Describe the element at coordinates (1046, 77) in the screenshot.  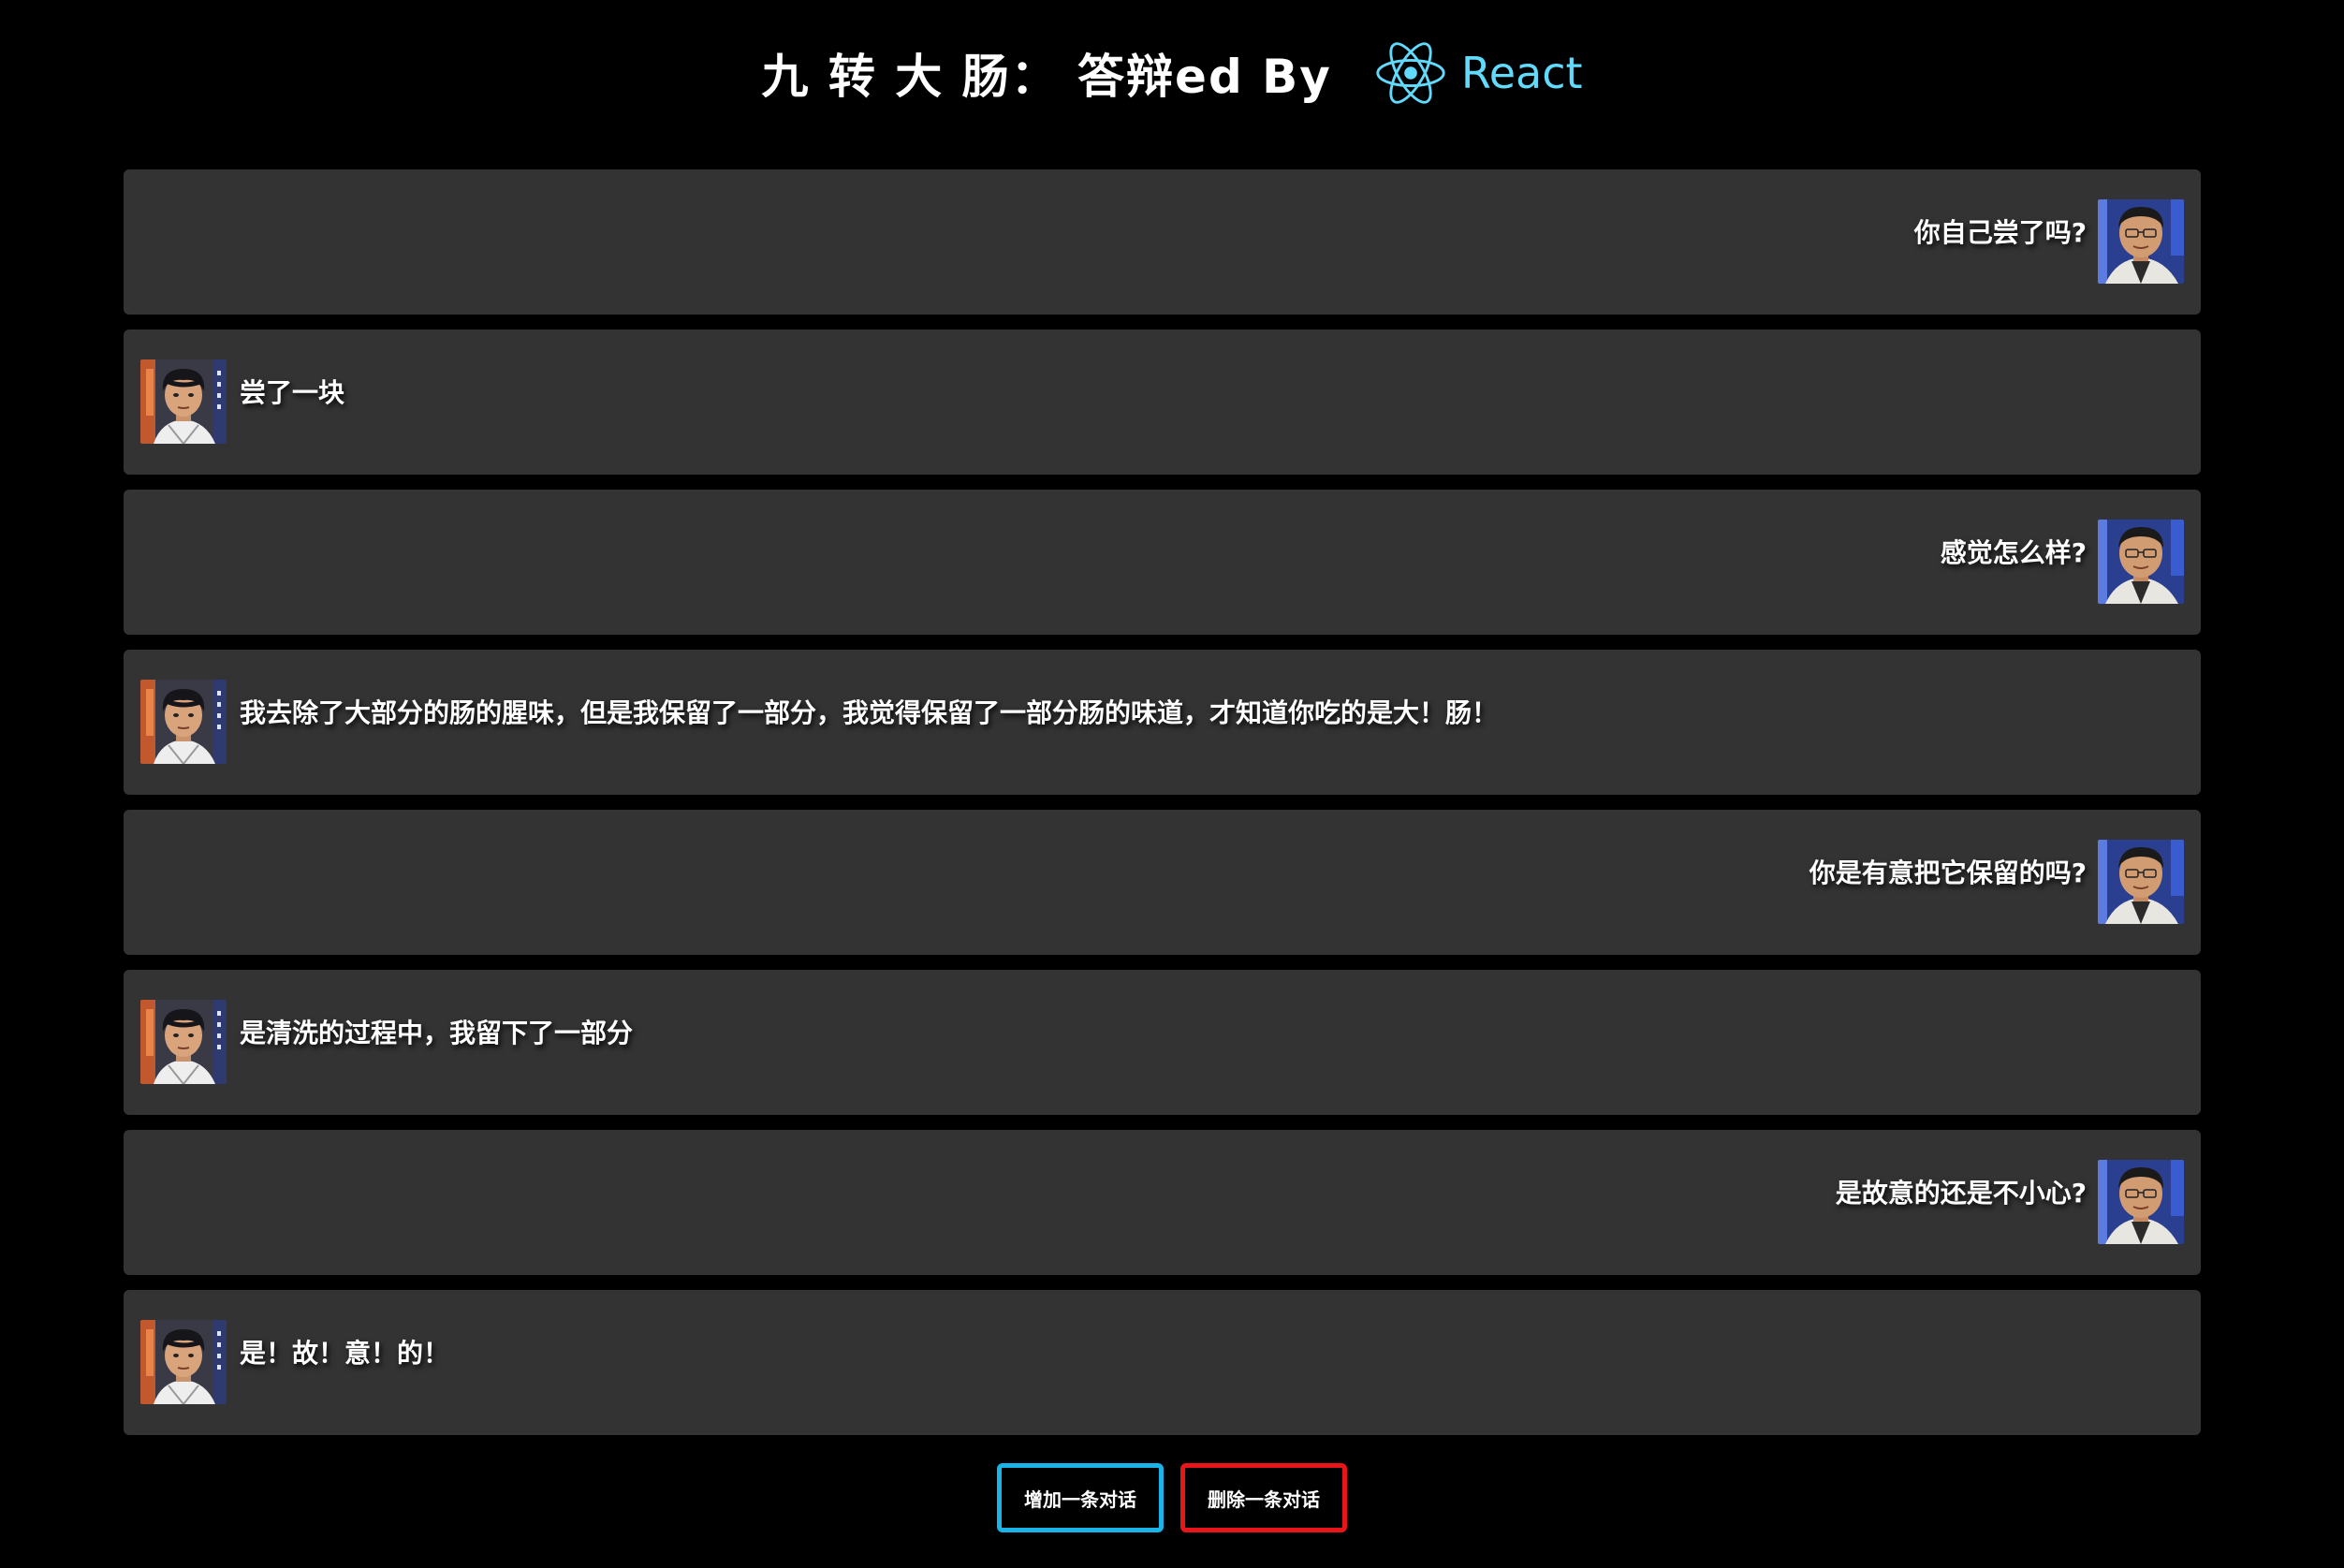
I see `page-title: 九 转 大 肠： 答辩ed By` at that location.